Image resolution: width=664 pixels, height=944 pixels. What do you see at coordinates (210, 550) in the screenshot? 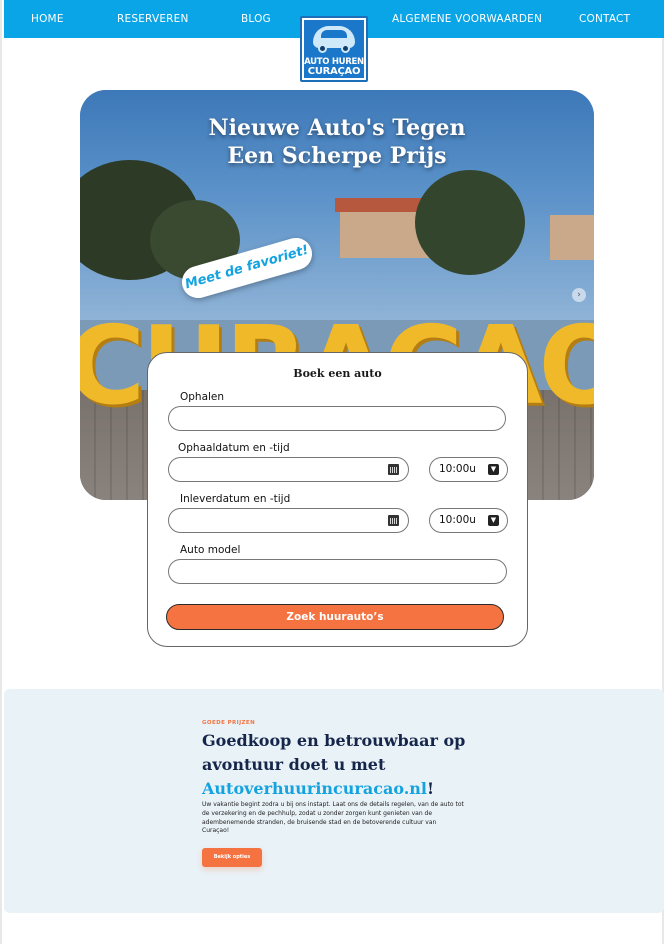
I see `car-model-label: Auto model` at bounding box center [210, 550].